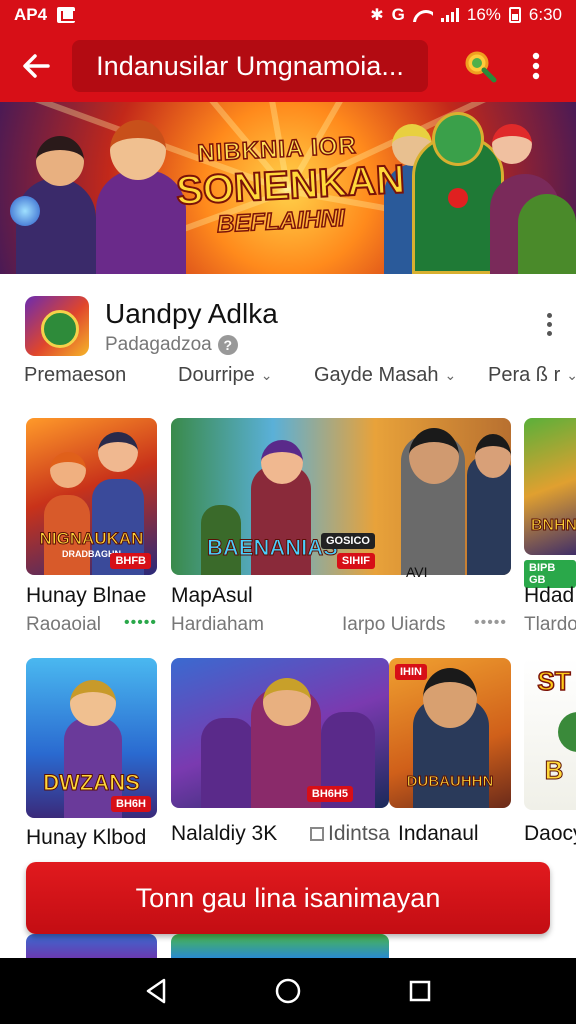 The height and width of the screenshot is (1024, 576). Describe the element at coordinates (57, 326) in the screenshot. I see `developer-logo` at that location.